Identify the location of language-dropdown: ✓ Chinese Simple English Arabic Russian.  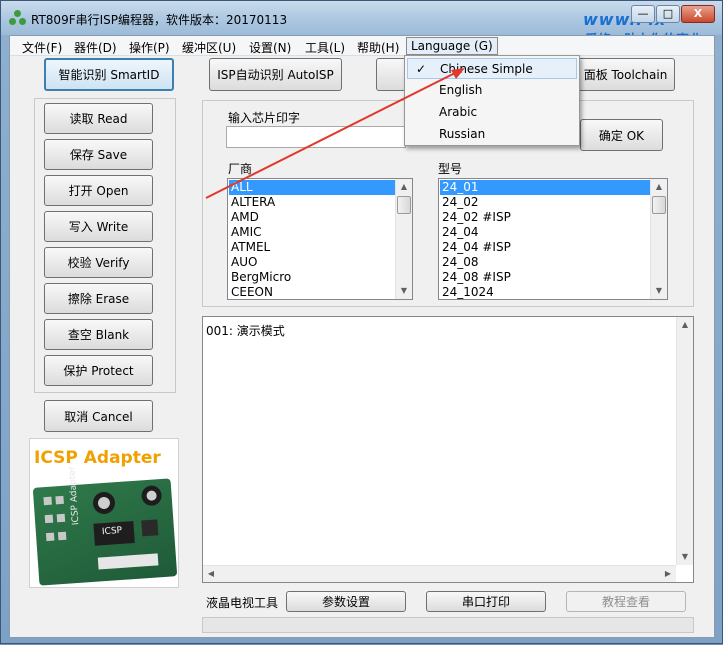
(492, 100).